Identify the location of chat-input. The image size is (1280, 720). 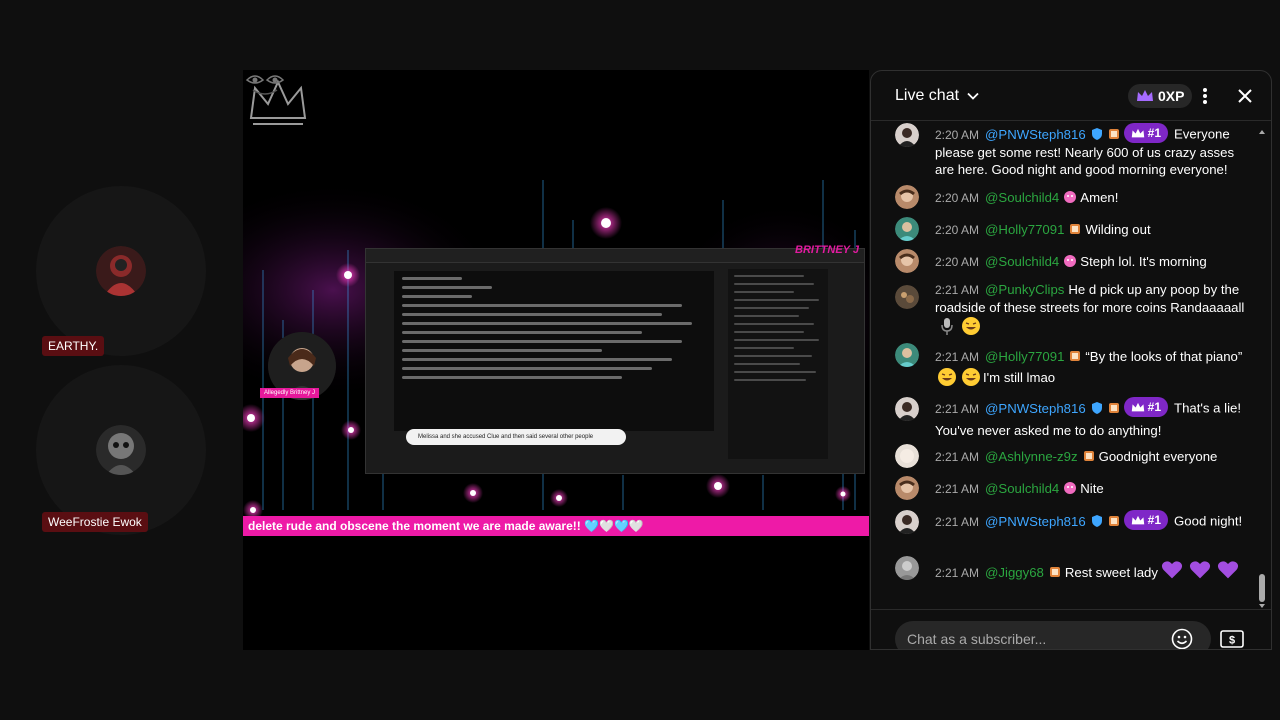
(1053, 635).